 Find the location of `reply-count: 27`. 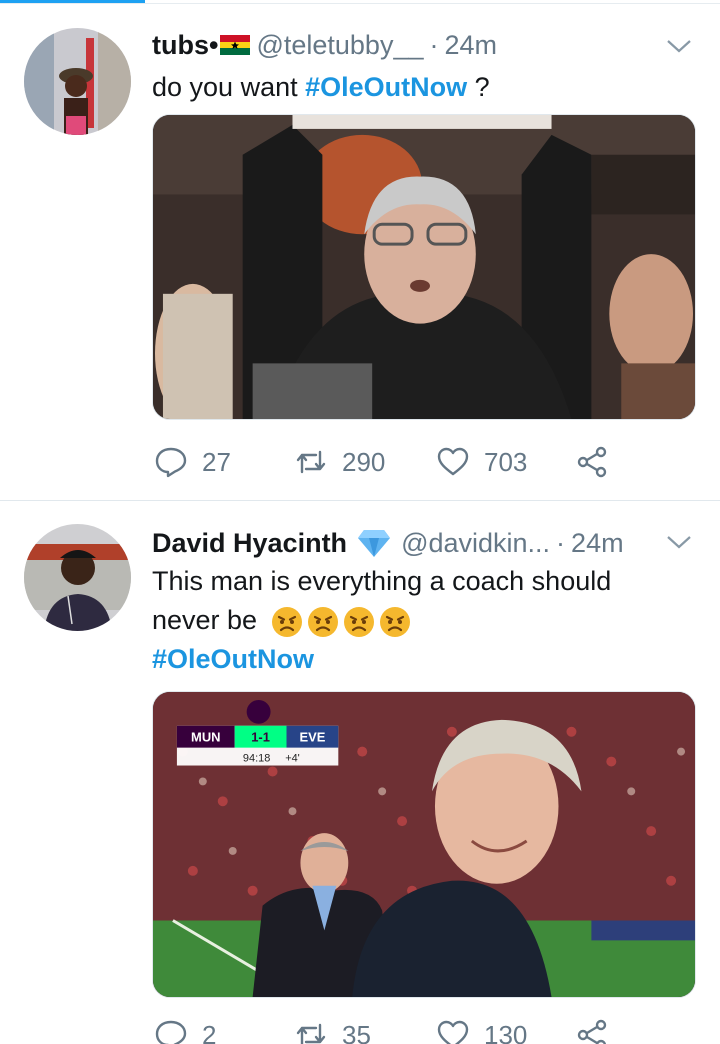

reply-count: 27 is located at coordinates (216, 461).